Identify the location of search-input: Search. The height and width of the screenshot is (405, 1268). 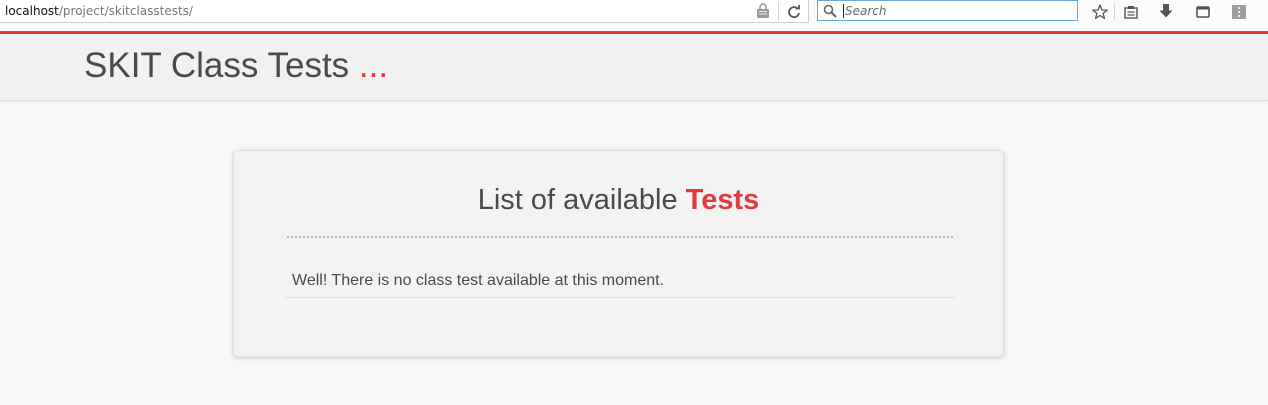
(947, 10).